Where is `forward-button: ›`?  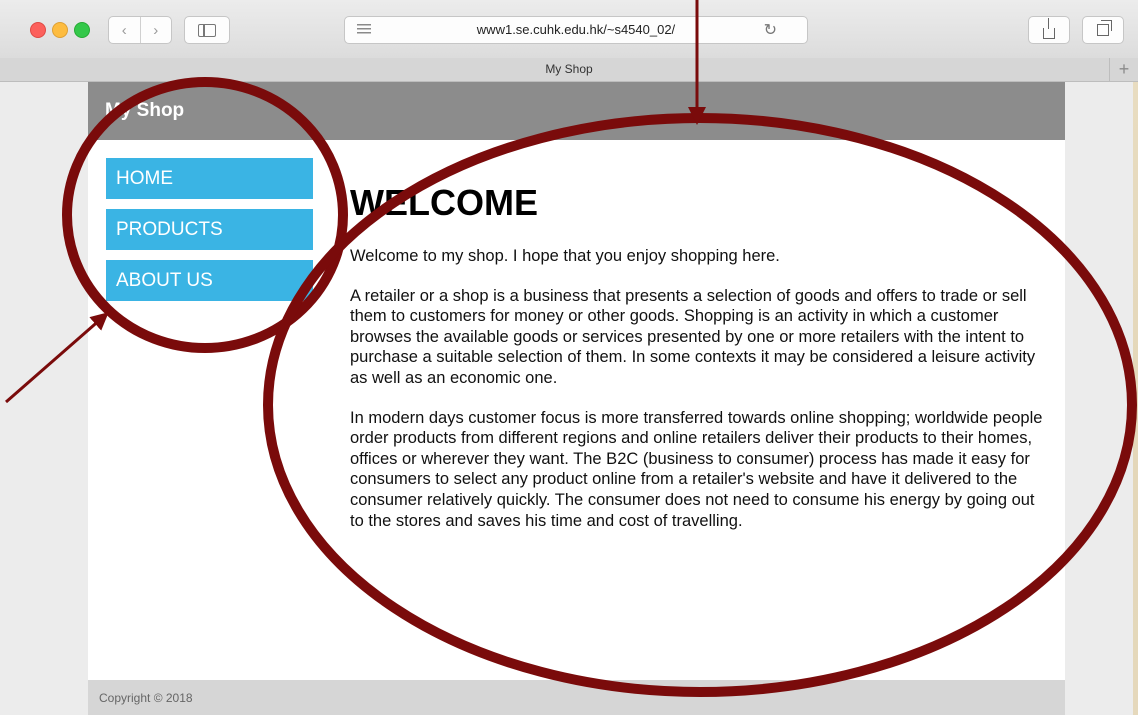
forward-button: › is located at coordinates (156, 30).